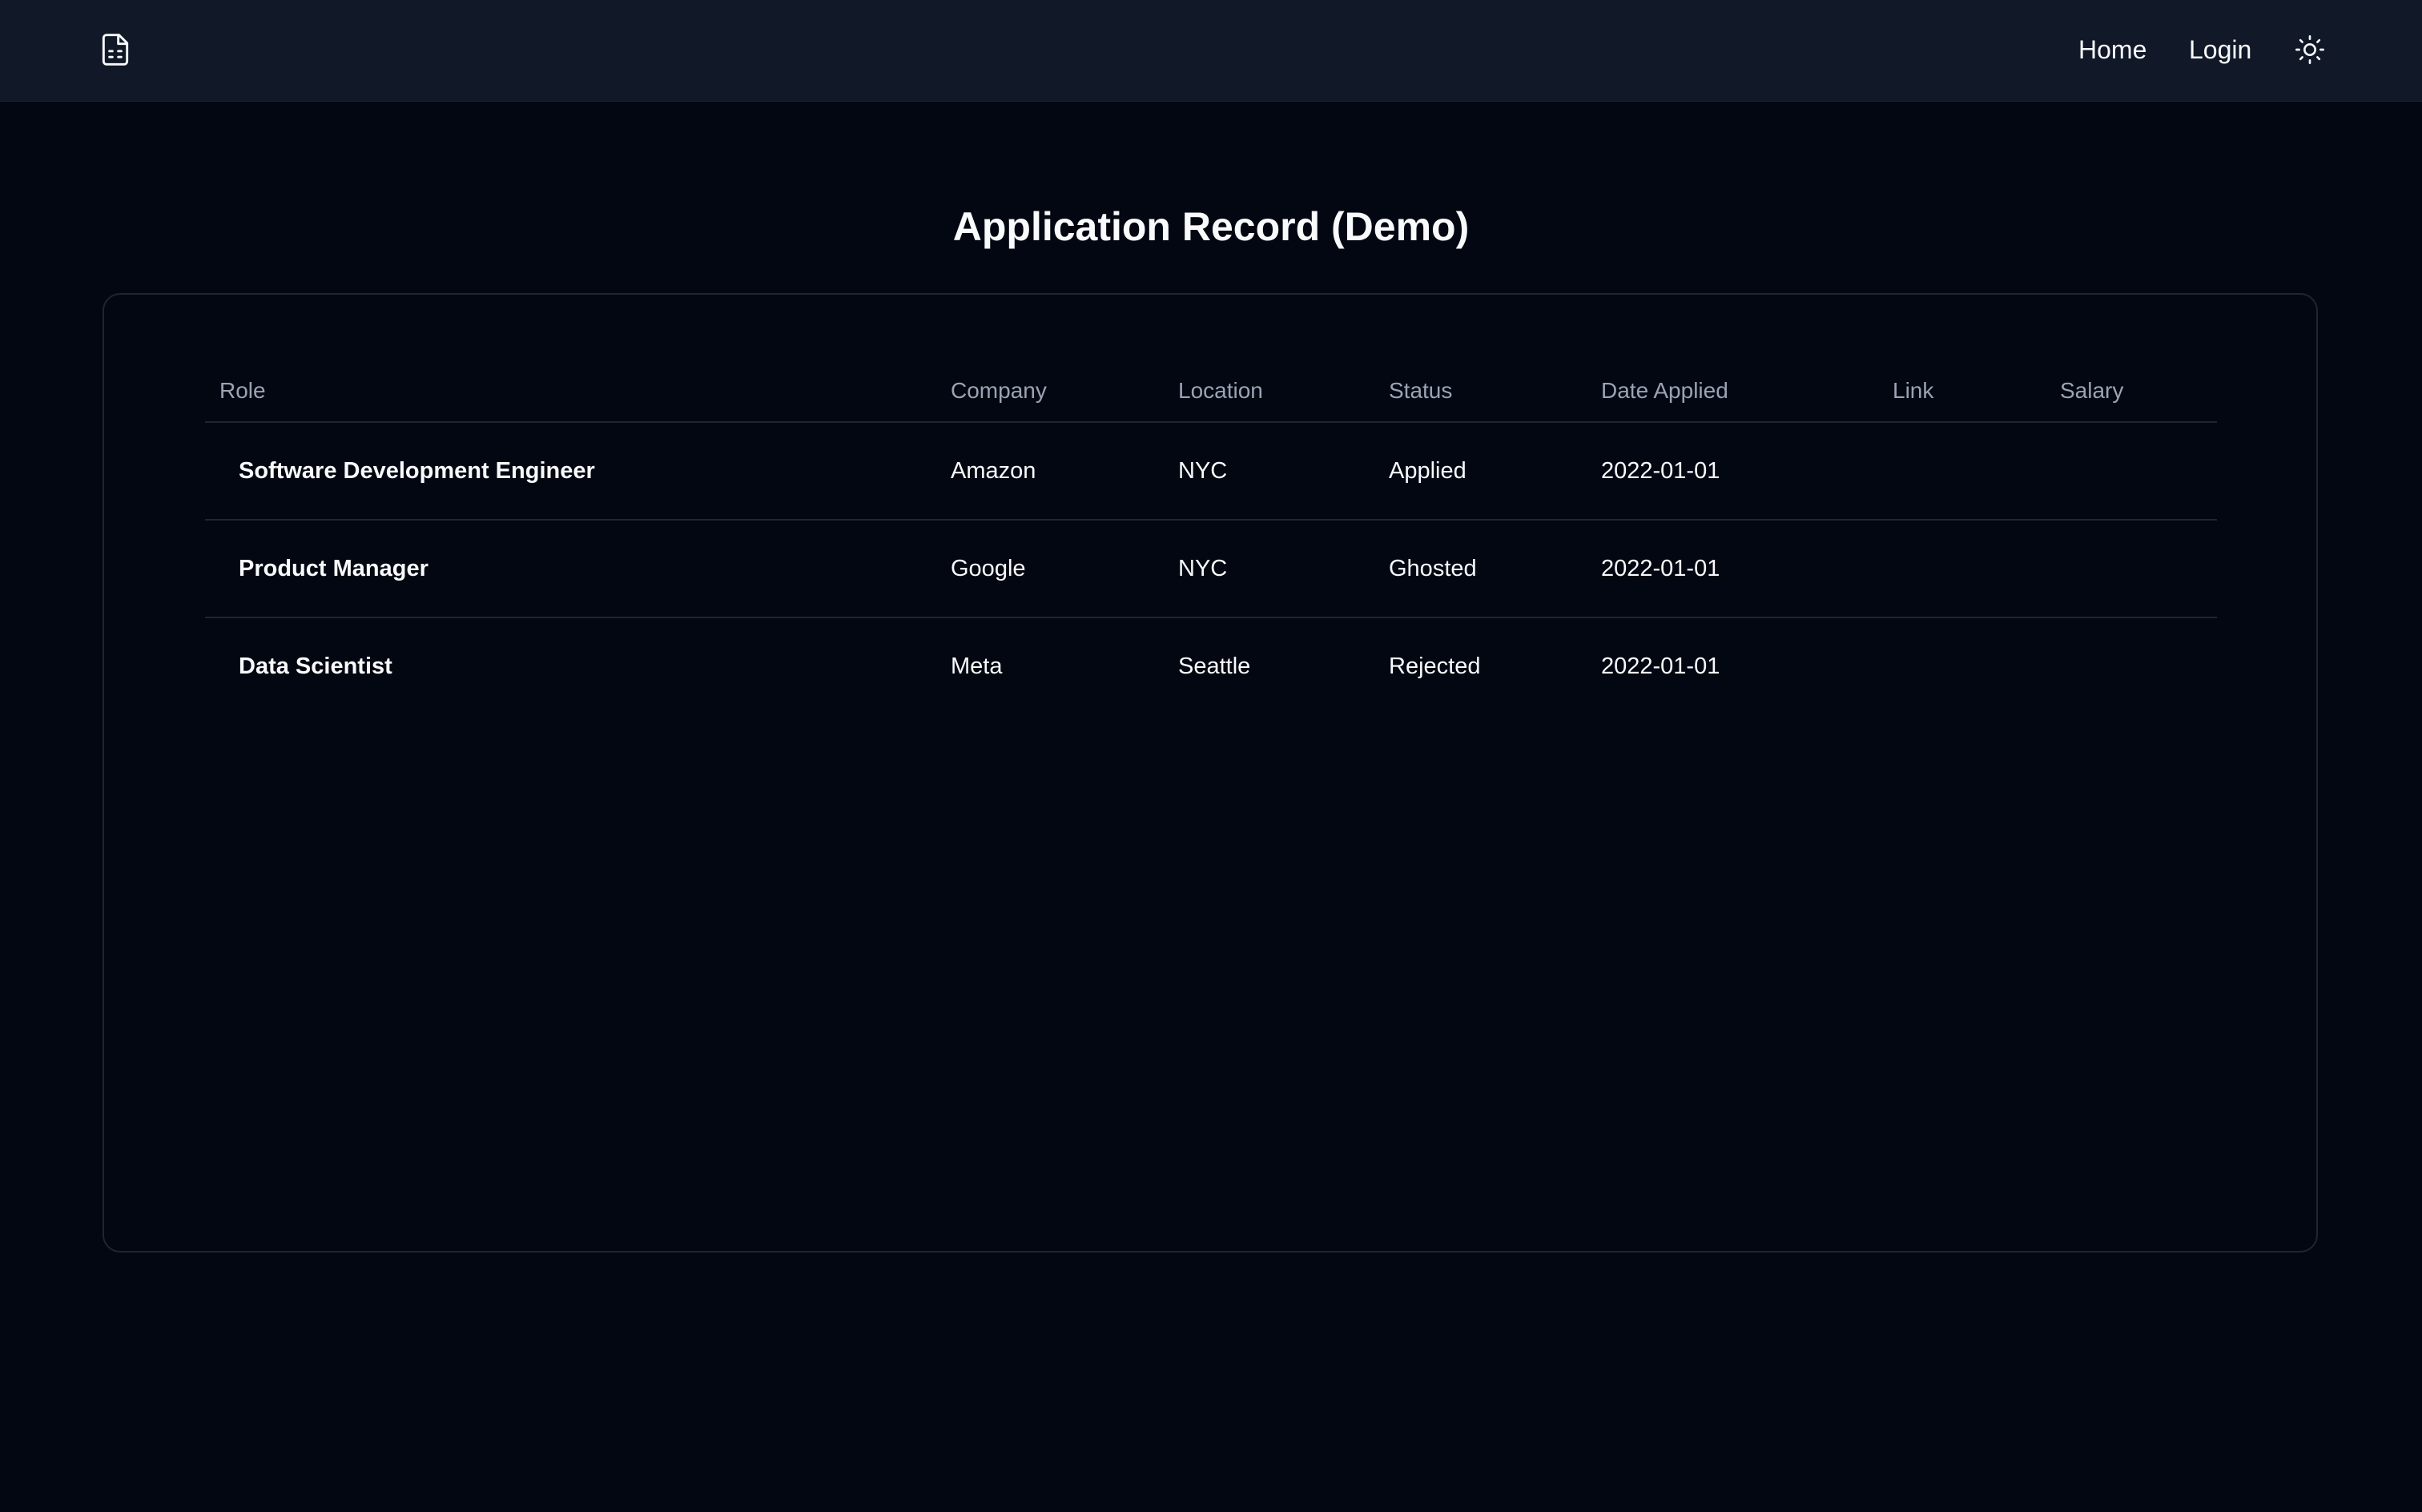 This screenshot has height=1512, width=2422. I want to click on cell-role: Data Scientist, so click(315, 666).